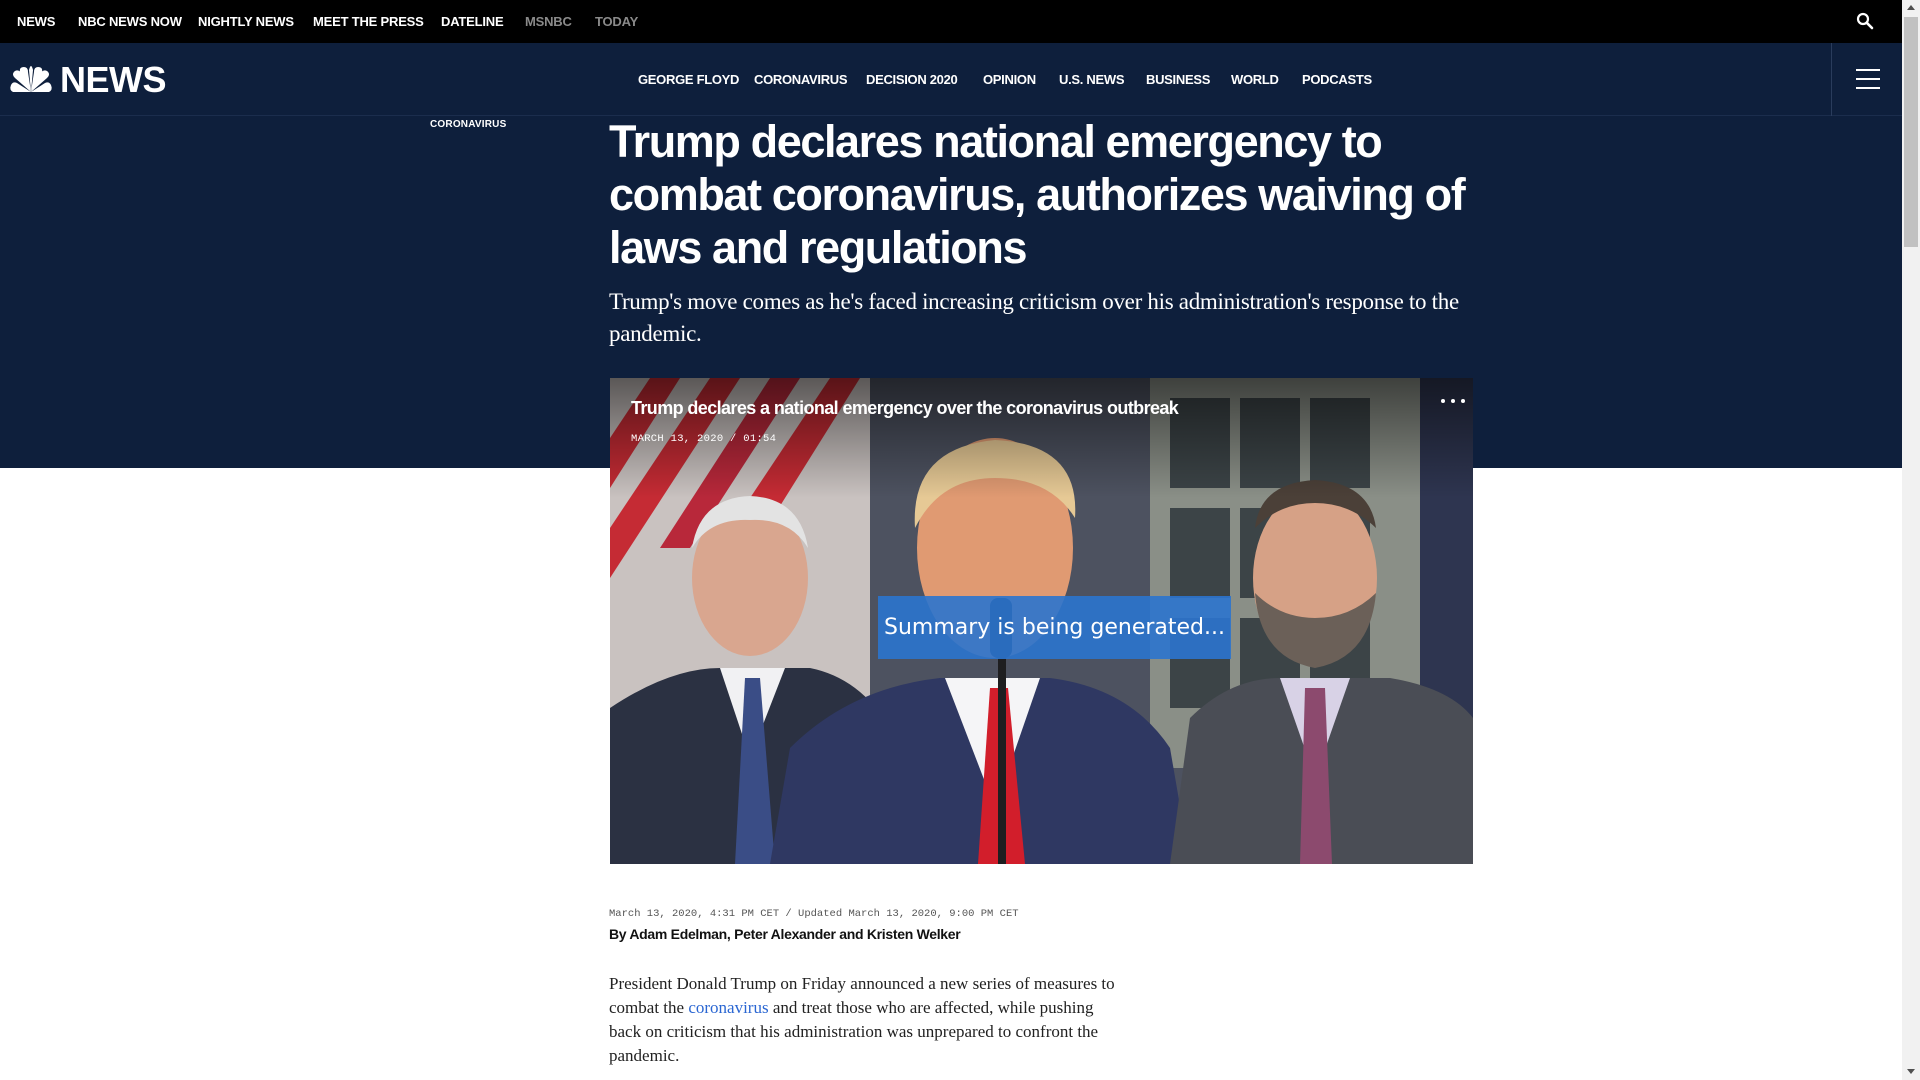 The width and height of the screenshot is (1920, 1080). Describe the element at coordinates (1911, 132) in the screenshot. I see `scrollbar-thumb` at that location.